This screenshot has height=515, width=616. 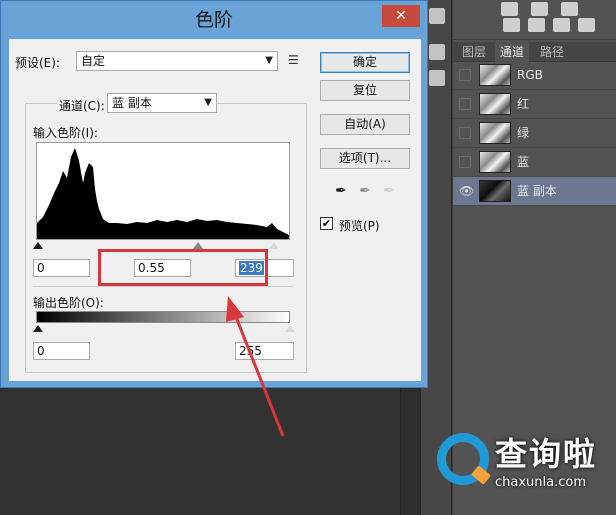 I want to click on watermark-logo: 查询啦 chaxunla.com, so click(x=522, y=461).